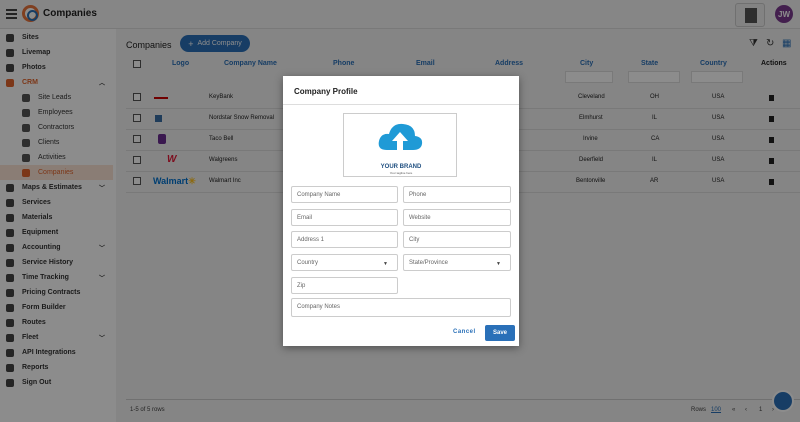 The height and width of the screenshot is (422, 800). What do you see at coordinates (344, 285) in the screenshot?
I see `zip-field: Zip` at bounding box center [344, 285].